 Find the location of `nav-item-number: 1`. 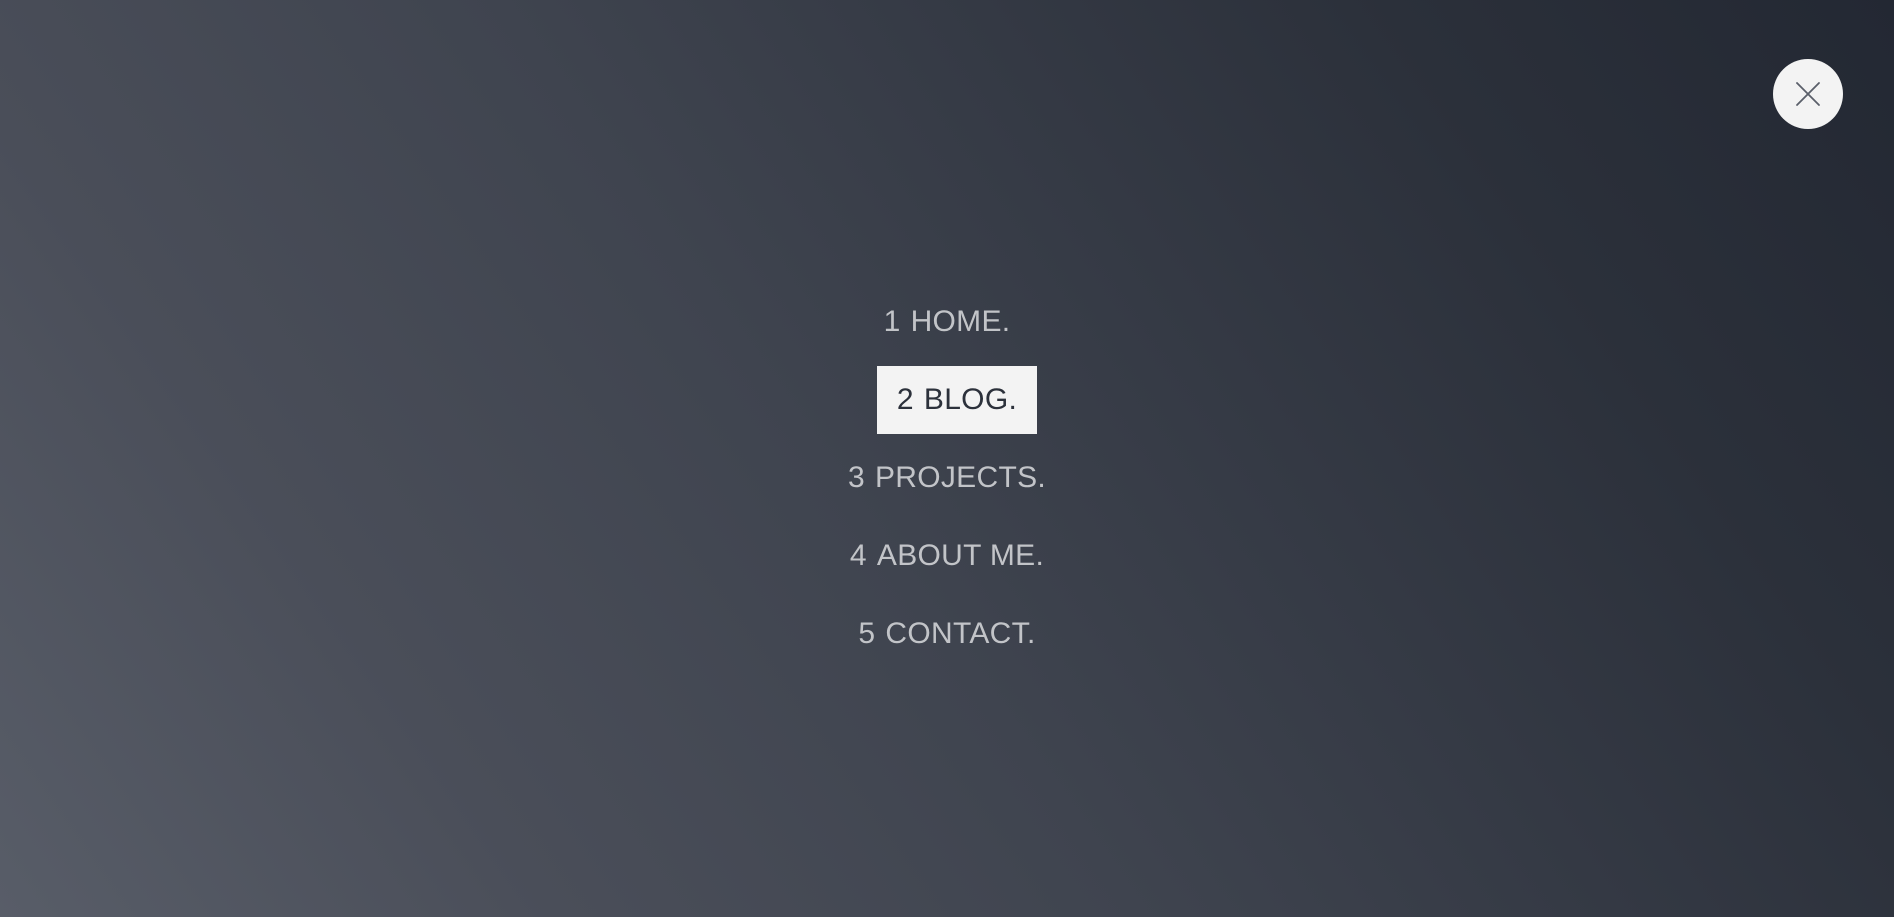

nav-item-number: 1 is located at coordinates (892, 321).